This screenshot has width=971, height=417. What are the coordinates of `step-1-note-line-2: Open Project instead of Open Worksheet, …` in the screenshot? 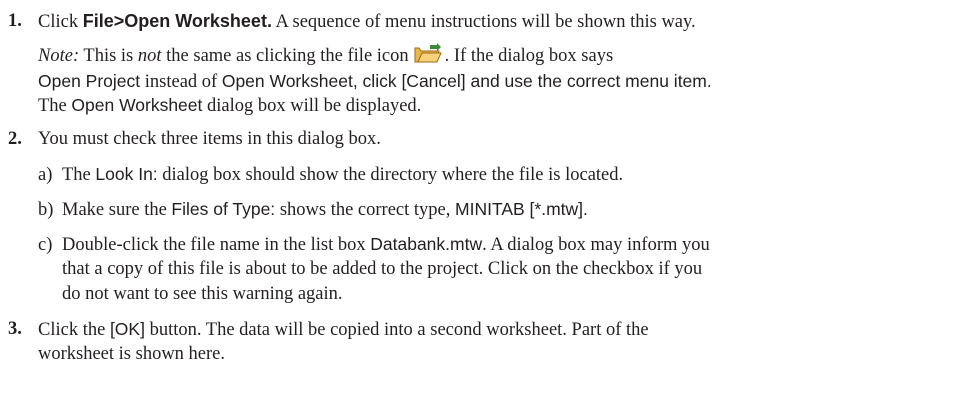 It's located at (375, 81).